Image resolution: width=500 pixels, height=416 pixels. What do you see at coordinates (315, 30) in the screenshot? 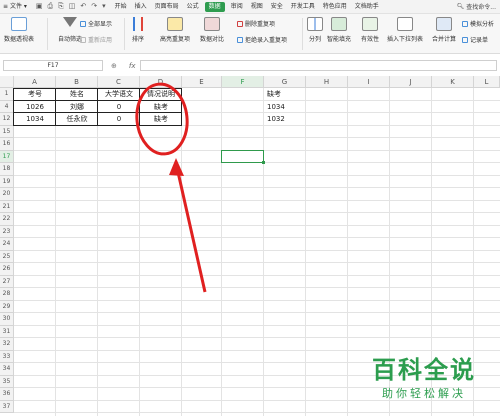
I see `text-to-columns-button: 分列` at bounding box center [315, 30].